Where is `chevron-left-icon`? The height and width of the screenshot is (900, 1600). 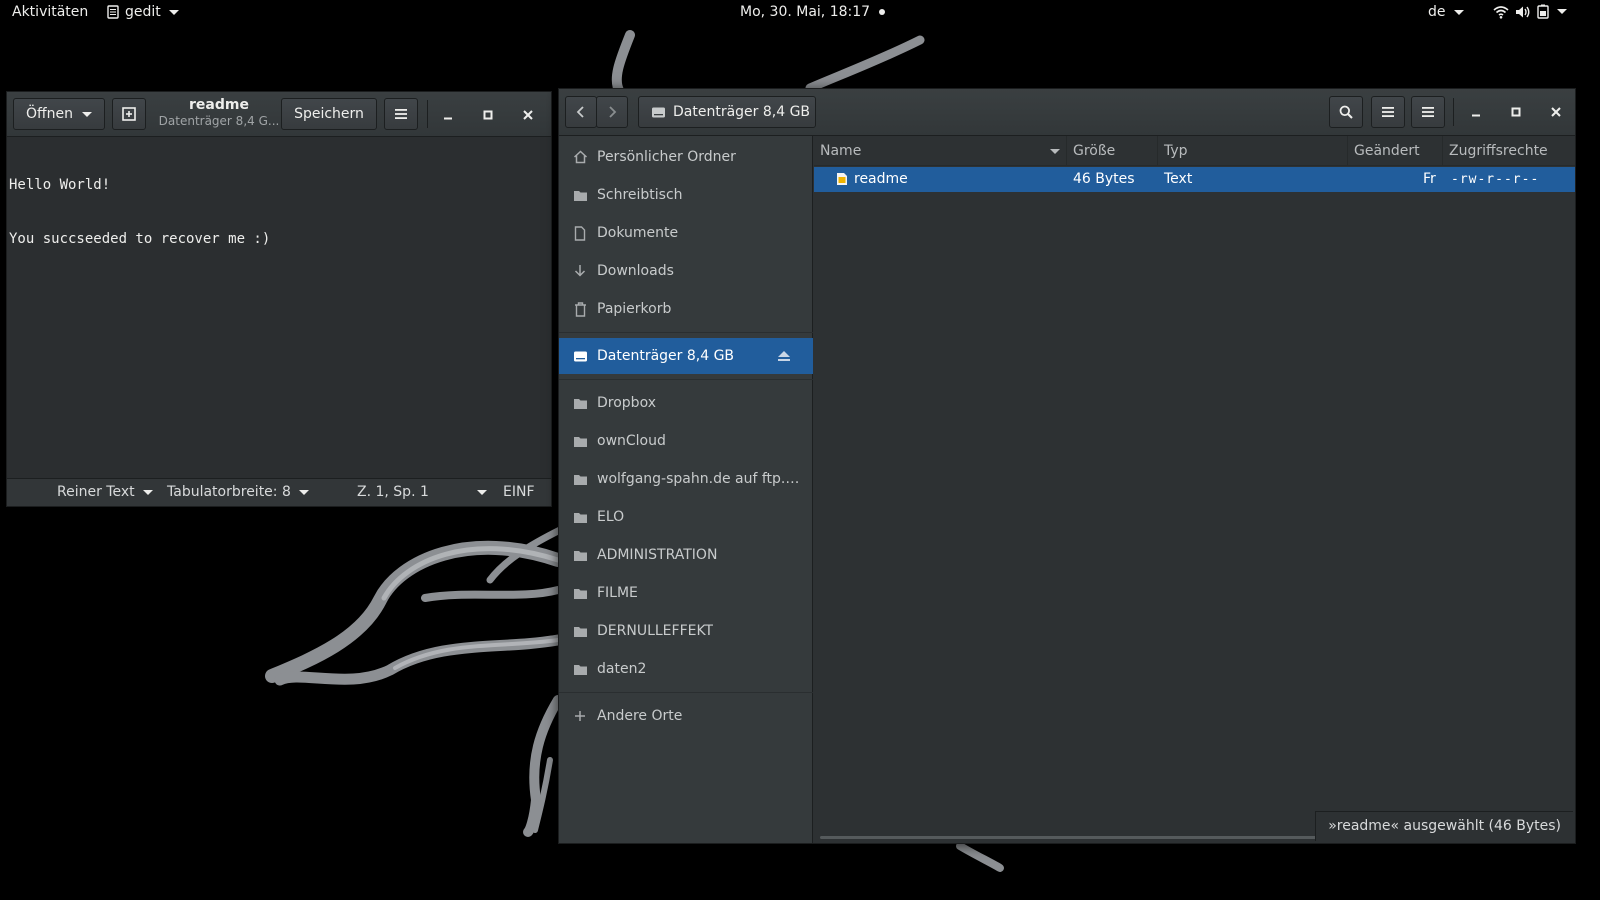
chevron-left-icon is located at coordinates (580, 112).